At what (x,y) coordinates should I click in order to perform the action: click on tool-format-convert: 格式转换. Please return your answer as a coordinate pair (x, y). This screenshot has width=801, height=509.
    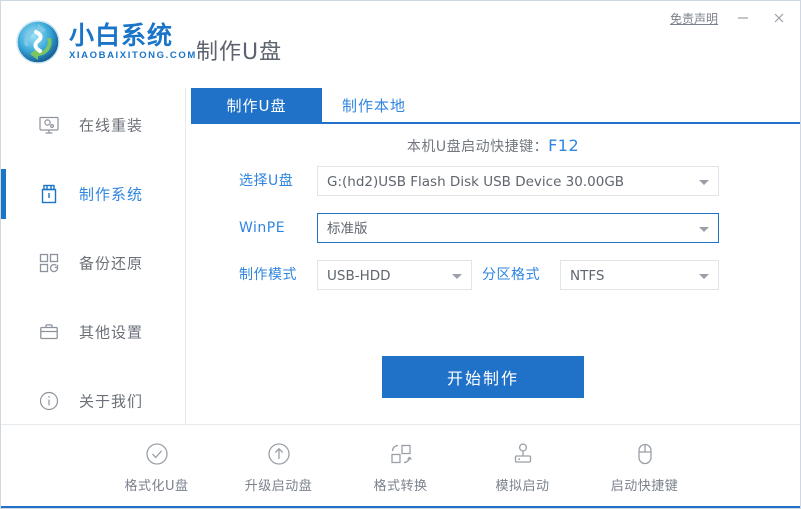
    Looking at the image, I should click on (401, 466).